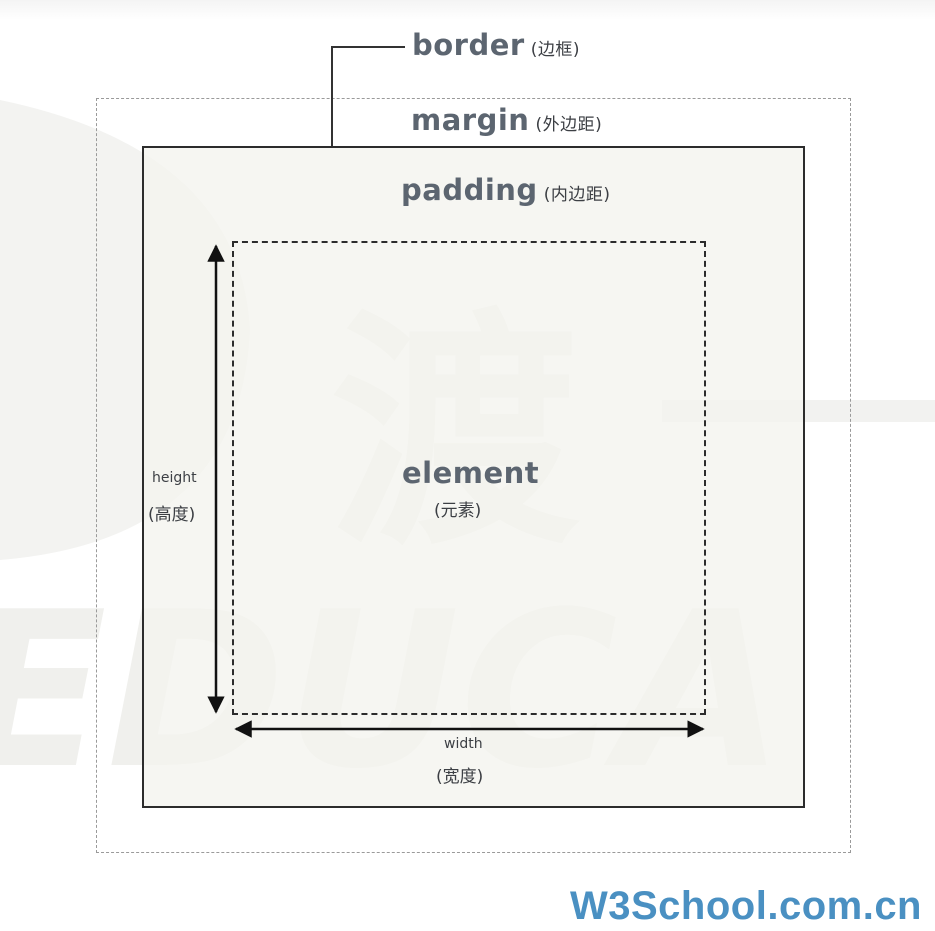 The width and height of the screenshot is (935, 931). I want to click on margin-label: margin (外边距), so click(506, 120).